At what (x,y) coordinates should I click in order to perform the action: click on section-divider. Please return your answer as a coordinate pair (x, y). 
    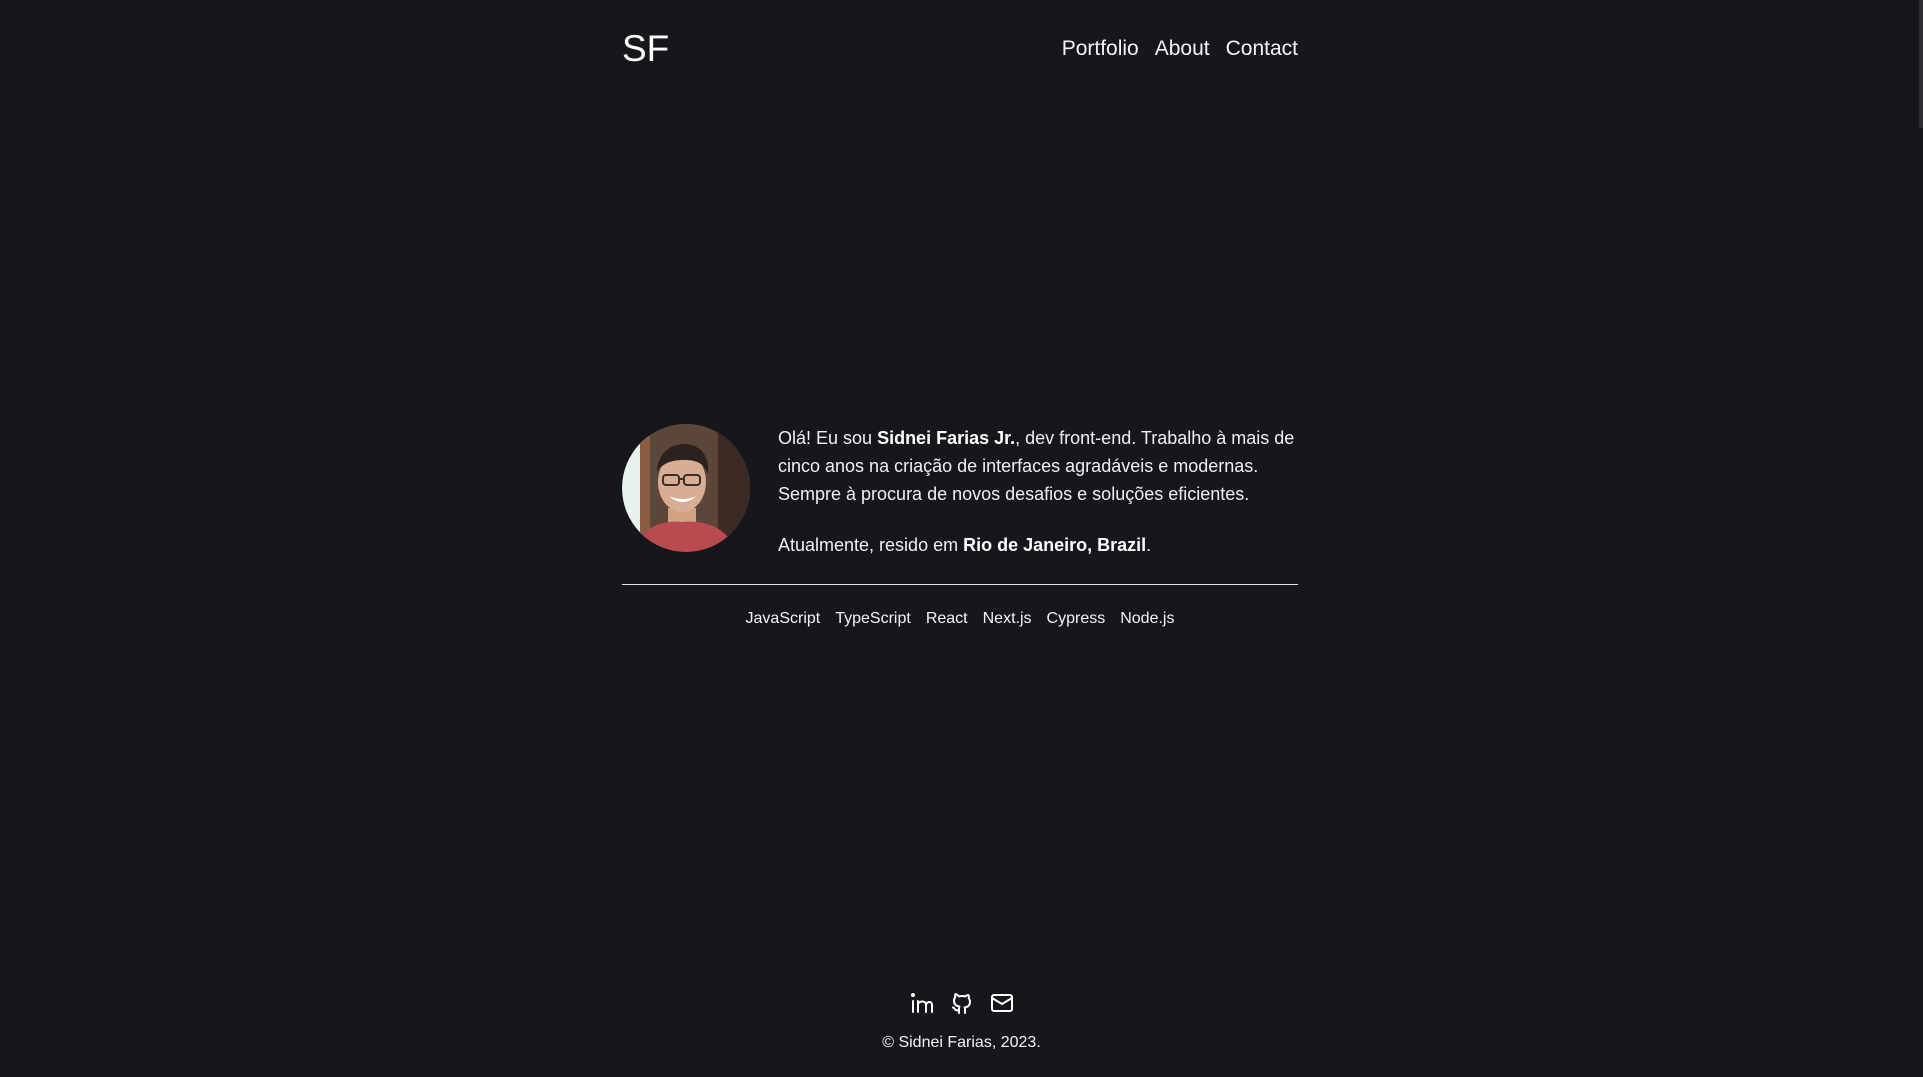
    Looking at the image, I should click on (960, 584).